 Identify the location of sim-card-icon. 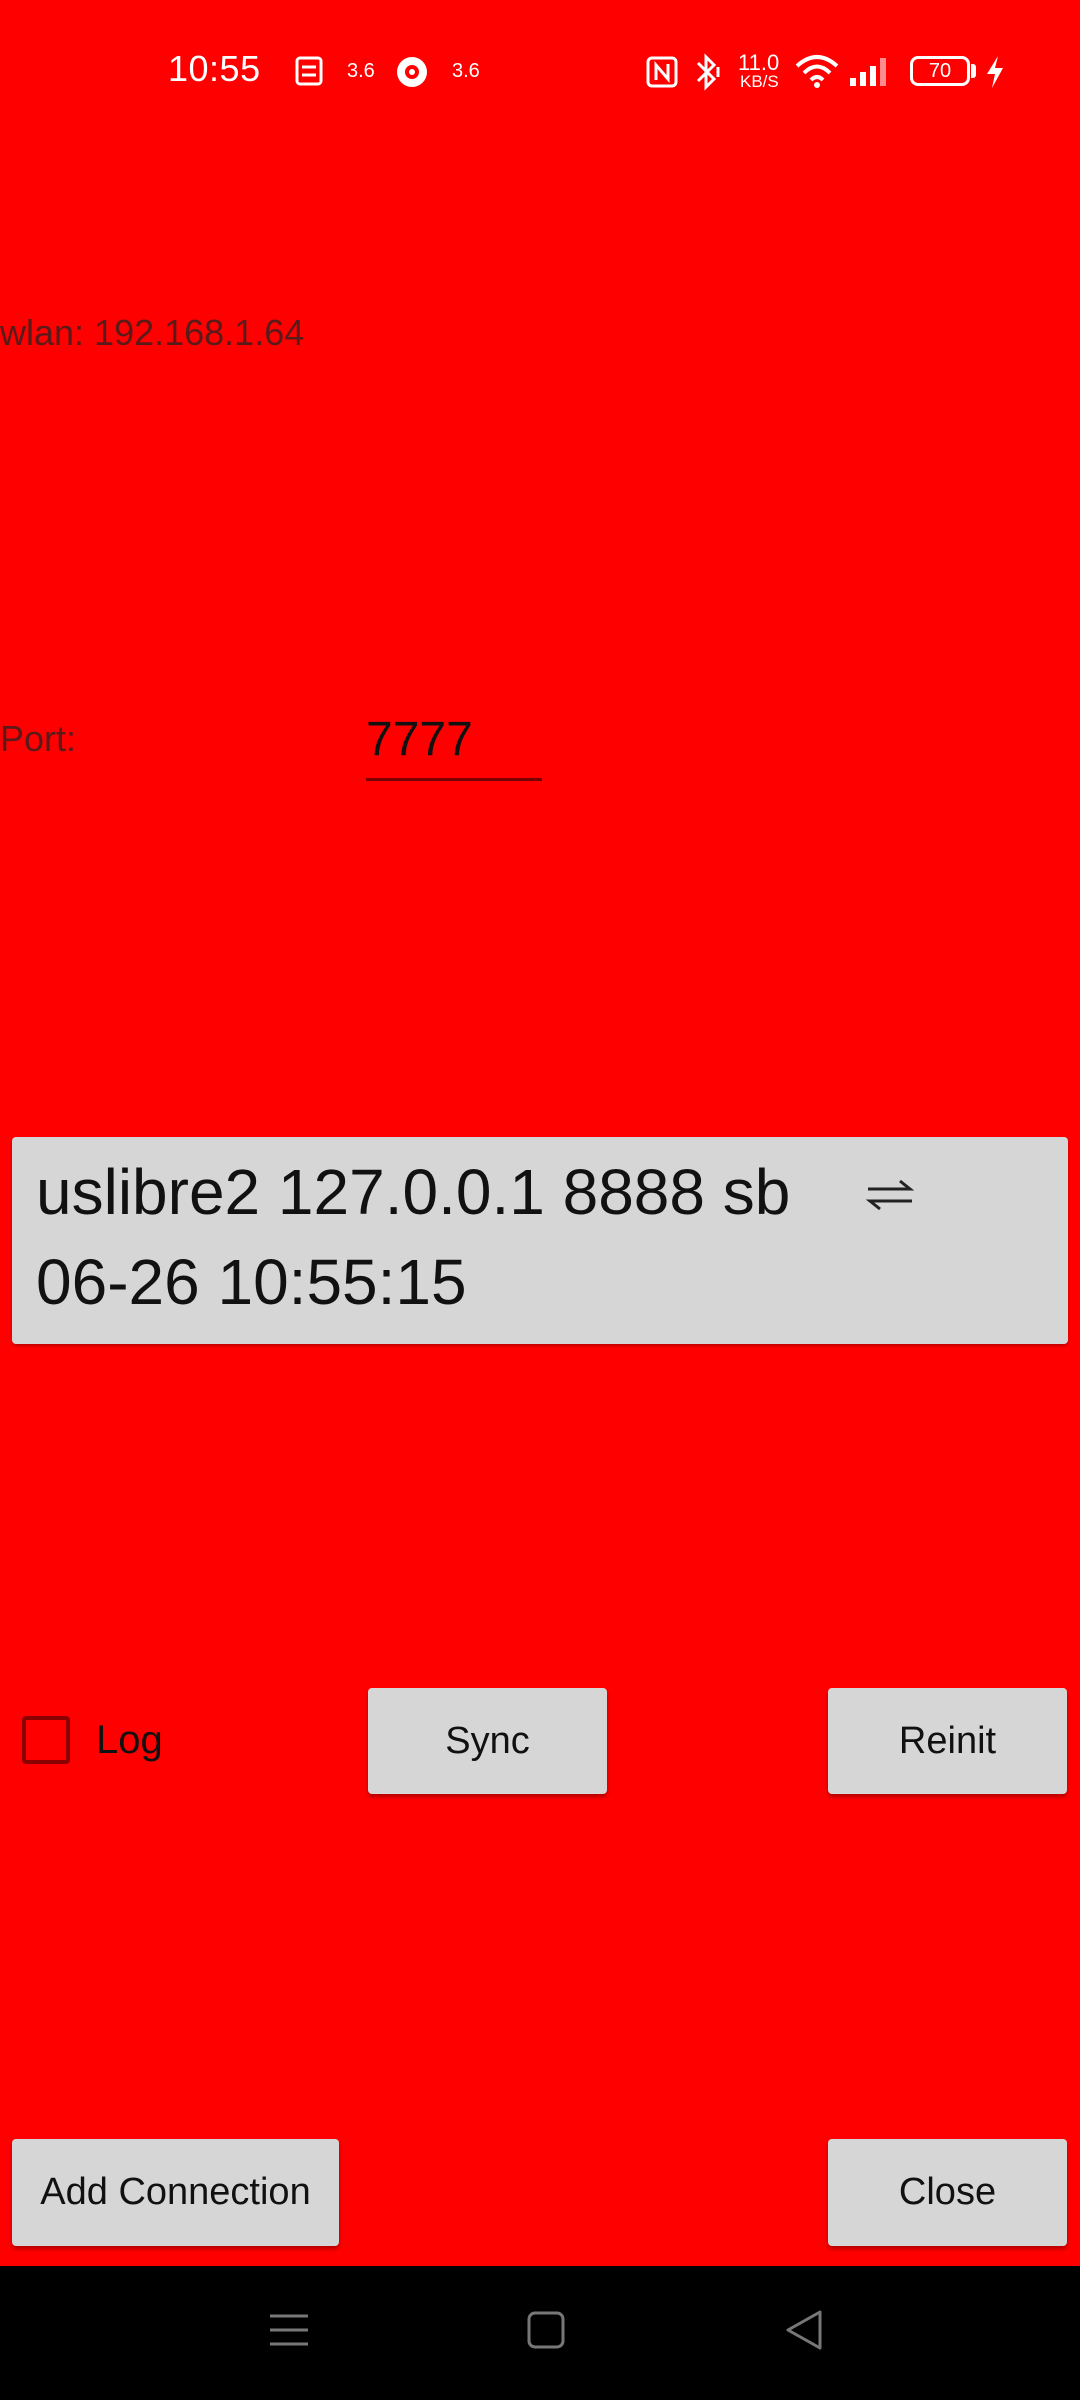
(309, 71).